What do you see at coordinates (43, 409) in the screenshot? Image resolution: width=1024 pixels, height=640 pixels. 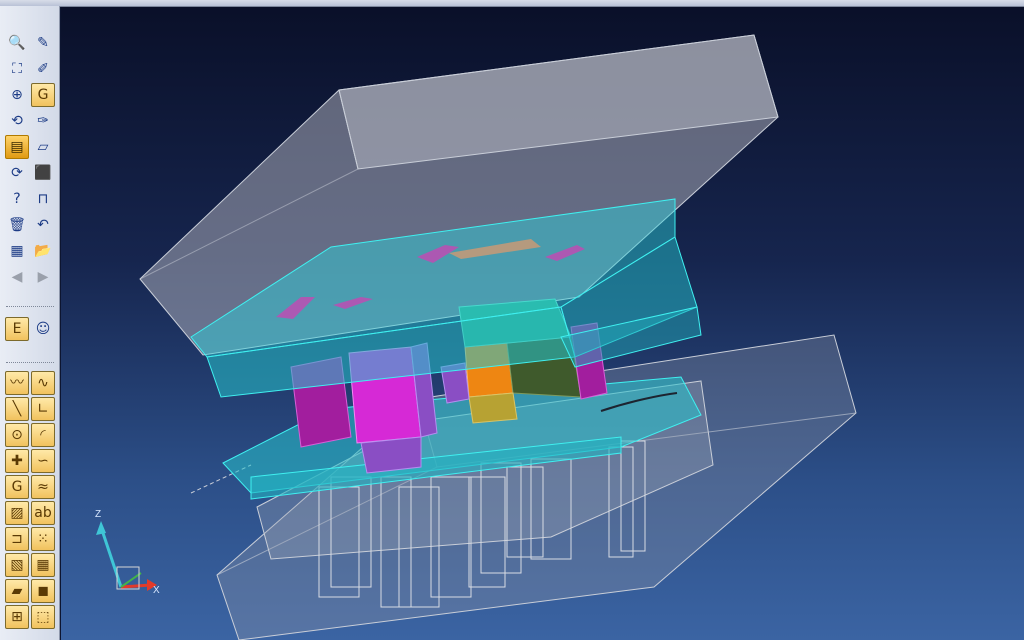 I see `corner-icon: ∟` at bounding box center [43, 409].